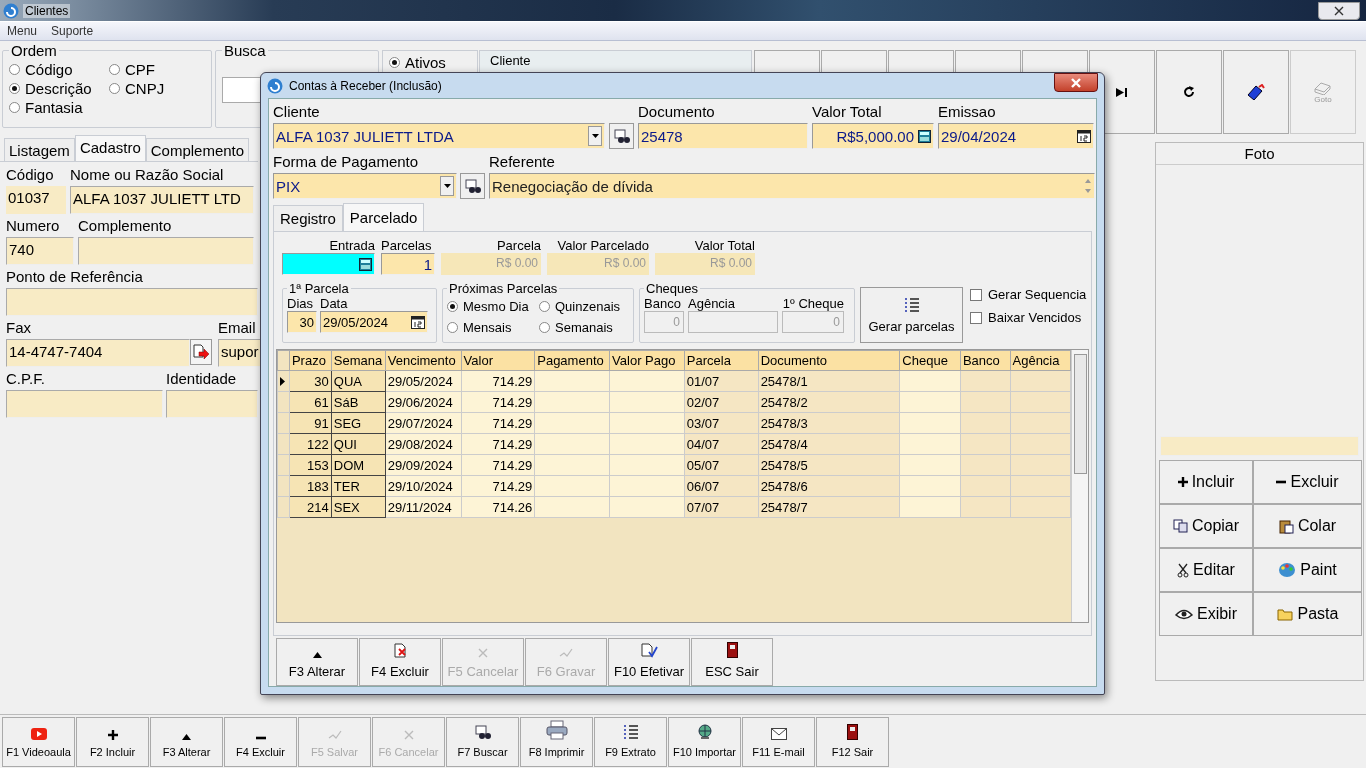  What do you see at coordinates (374, 322) in the screenshot?
I see `date-field: 29/05/2024` at bounding box center [374, 322].